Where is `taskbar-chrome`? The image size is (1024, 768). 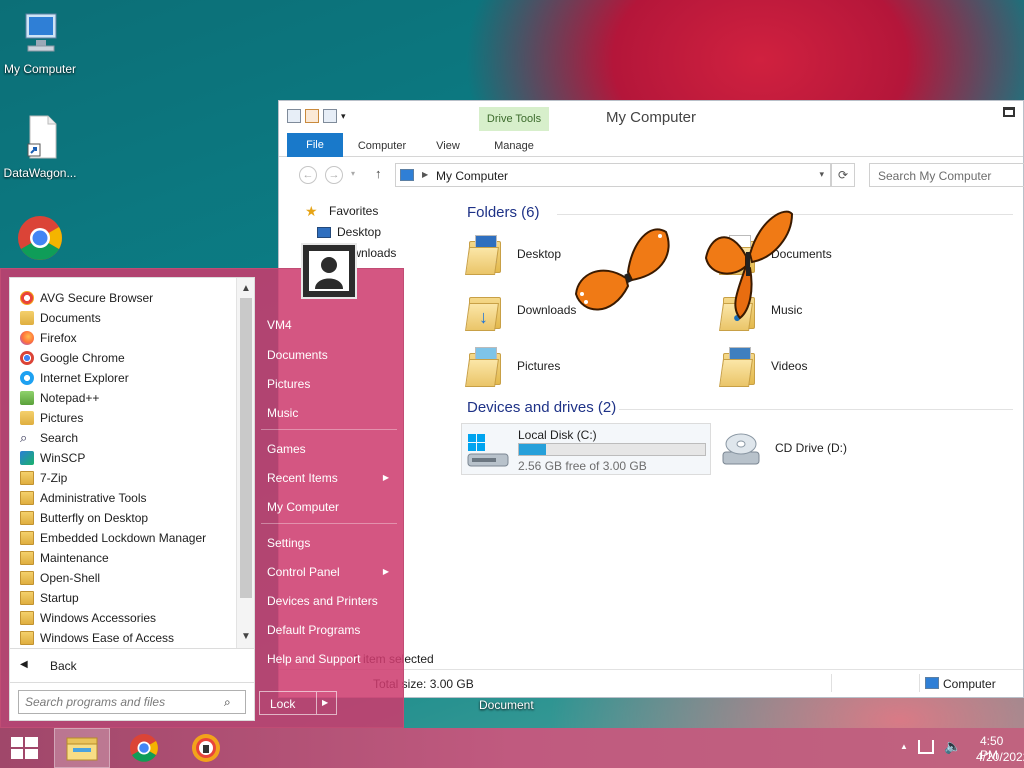 taskbar-chrome is located at coordinates (144, 748).